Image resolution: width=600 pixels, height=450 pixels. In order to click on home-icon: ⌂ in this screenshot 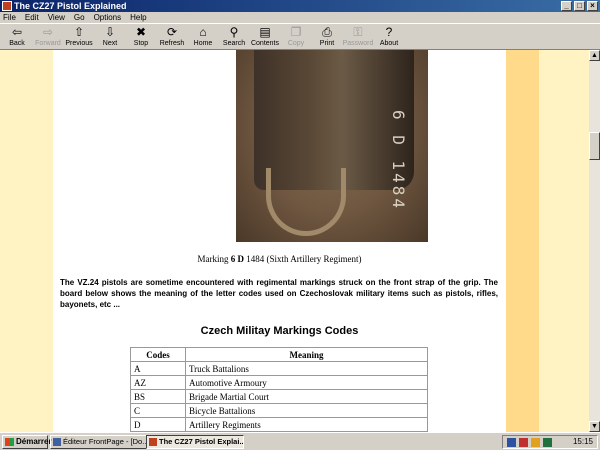, I will do `click(203, 32)`.